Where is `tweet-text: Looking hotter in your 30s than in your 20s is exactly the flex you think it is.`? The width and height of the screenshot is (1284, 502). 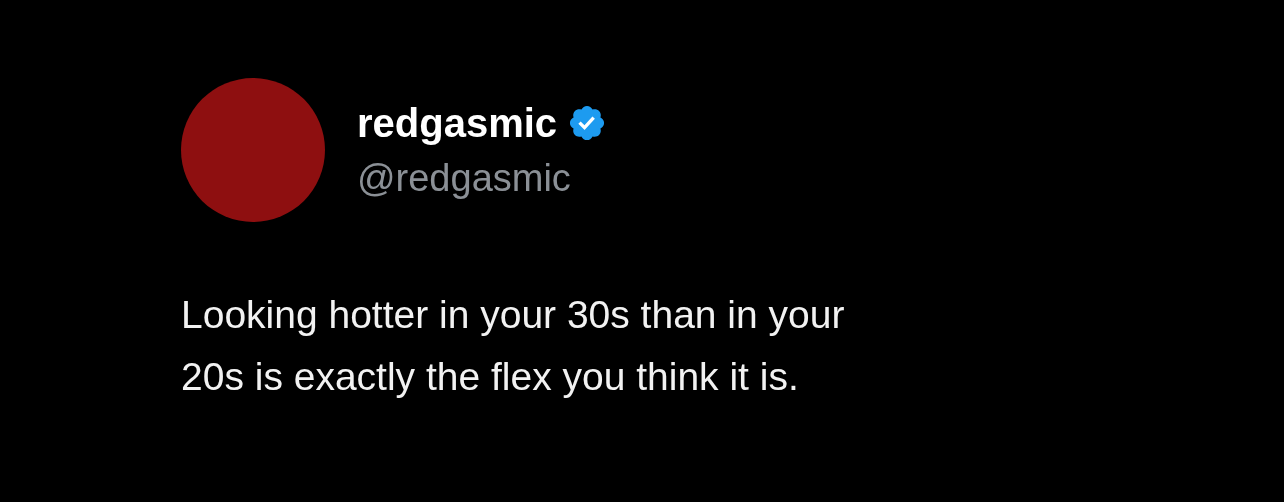
tweet-text: Looking hotter in your 30s than in your 20s is exactly the flex you think it is. is located at coordinates (513, 346).